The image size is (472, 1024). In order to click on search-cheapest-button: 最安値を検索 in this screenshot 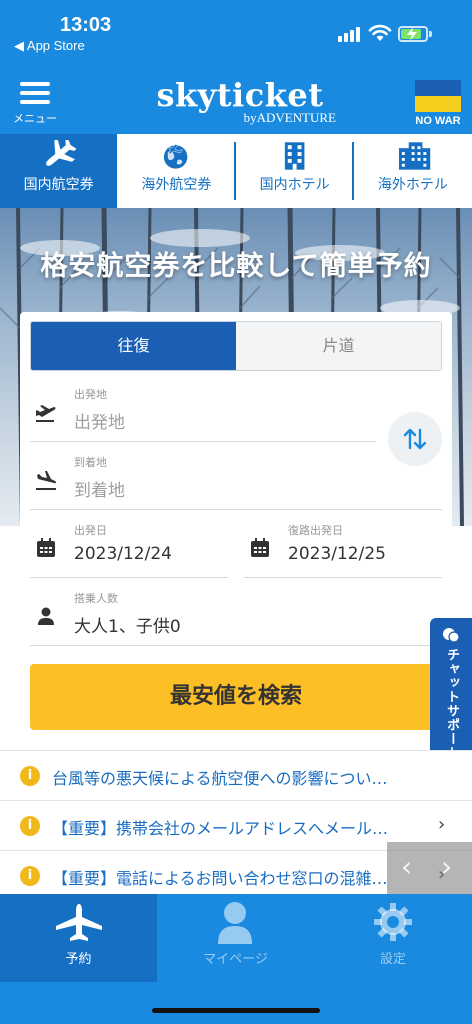, I will do `click(236, 697)`.